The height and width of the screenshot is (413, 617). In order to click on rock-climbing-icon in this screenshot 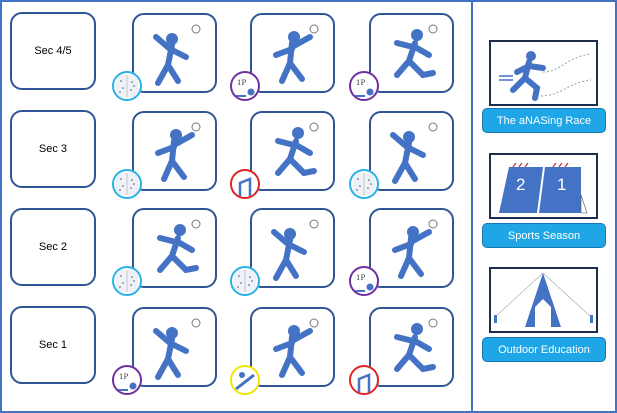, I will do `click(296, 54)`.